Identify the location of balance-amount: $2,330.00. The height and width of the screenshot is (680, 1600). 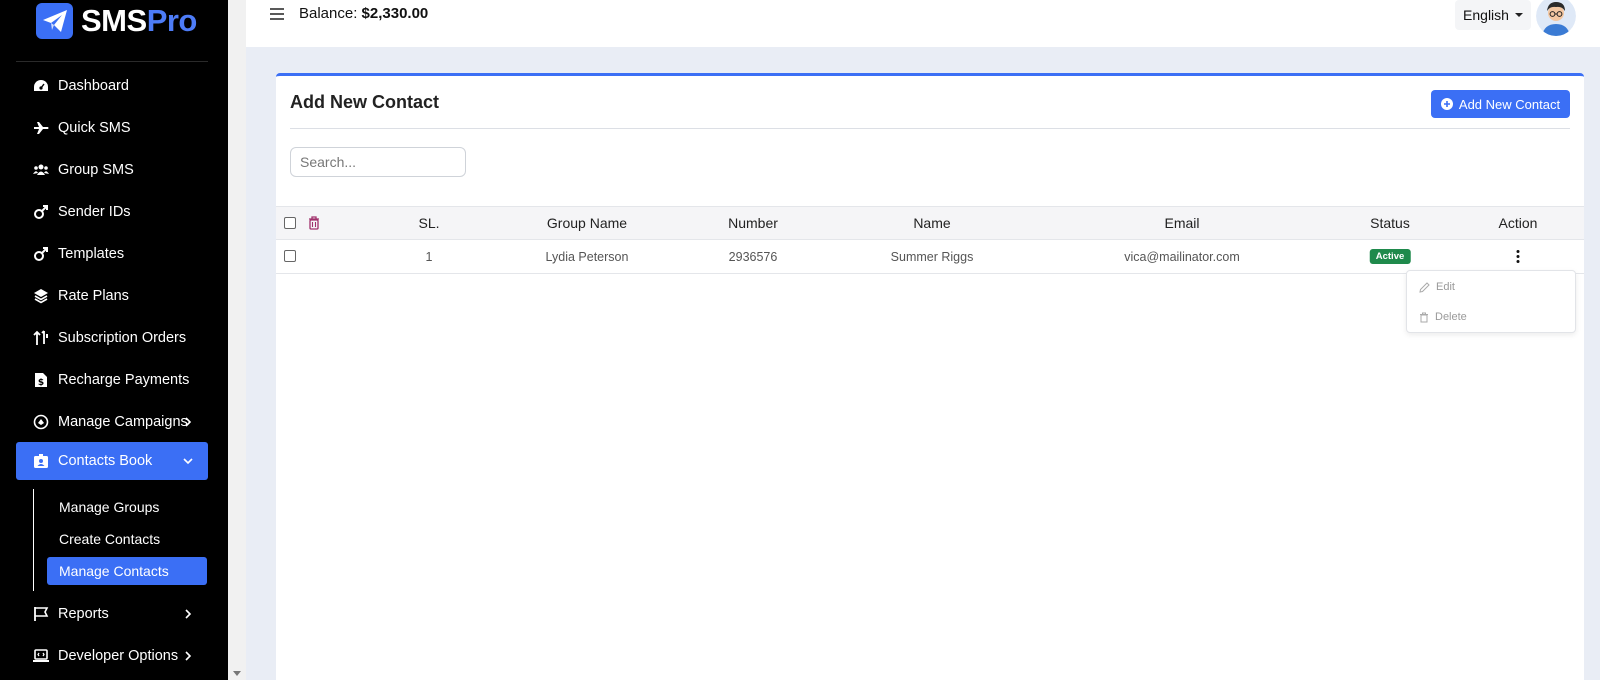
(395, 13).